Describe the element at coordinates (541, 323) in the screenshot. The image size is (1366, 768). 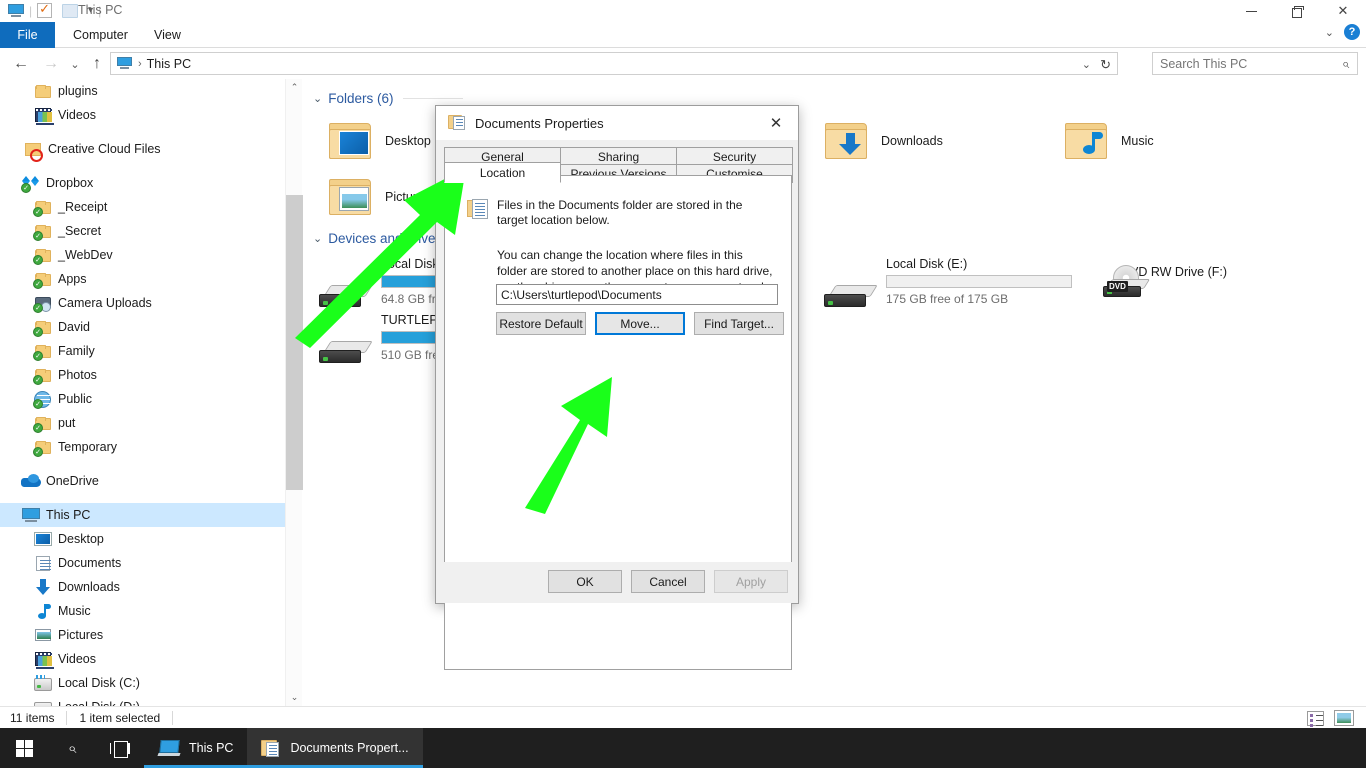
I see `restore-default-button: Restore Default` at that location.